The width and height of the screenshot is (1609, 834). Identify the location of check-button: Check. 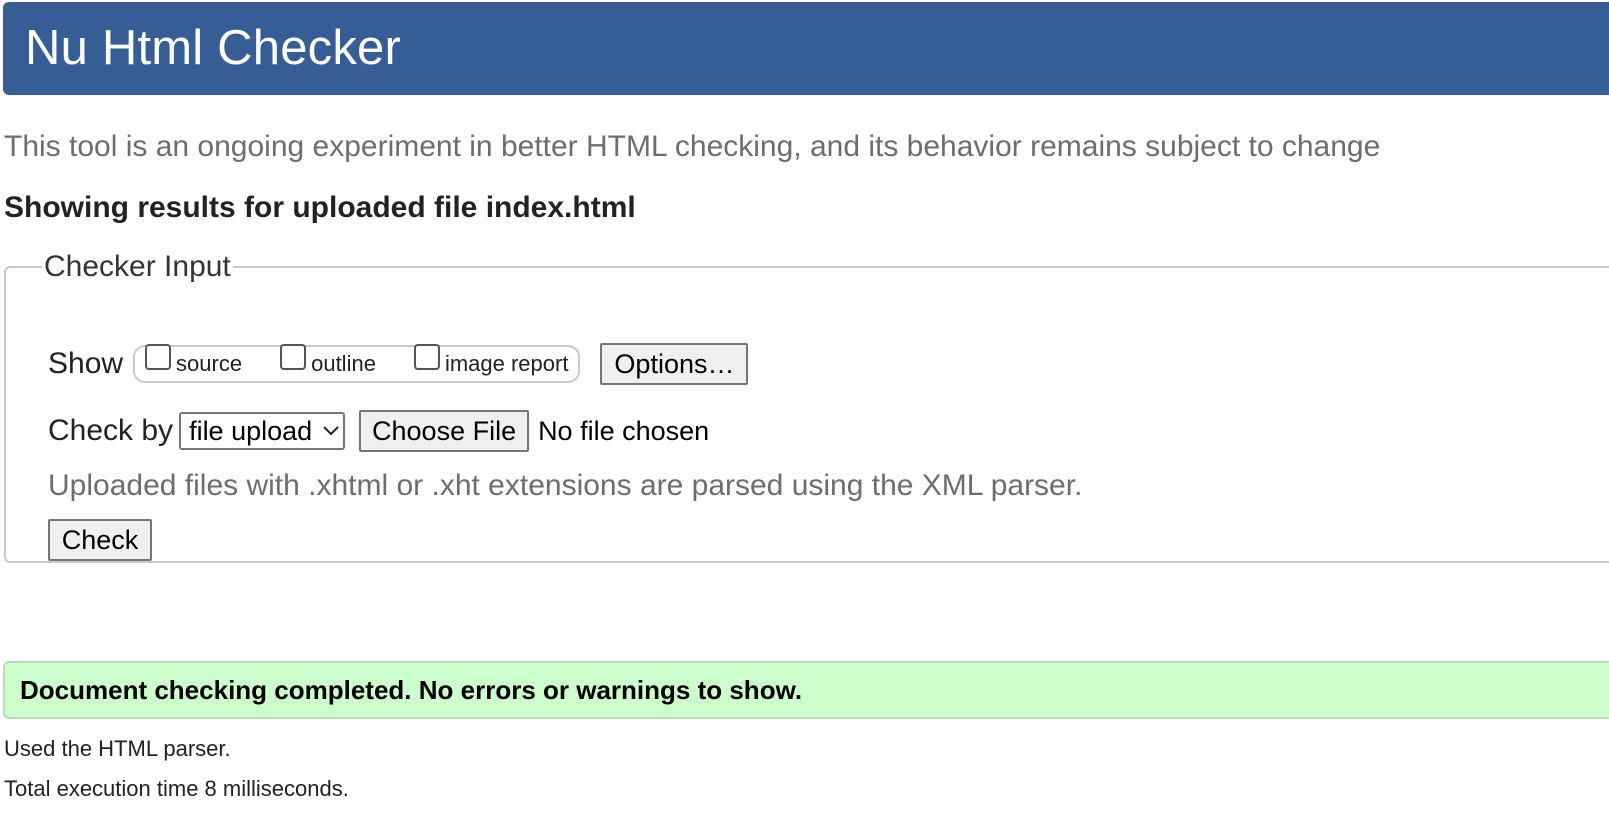
(100, 540).